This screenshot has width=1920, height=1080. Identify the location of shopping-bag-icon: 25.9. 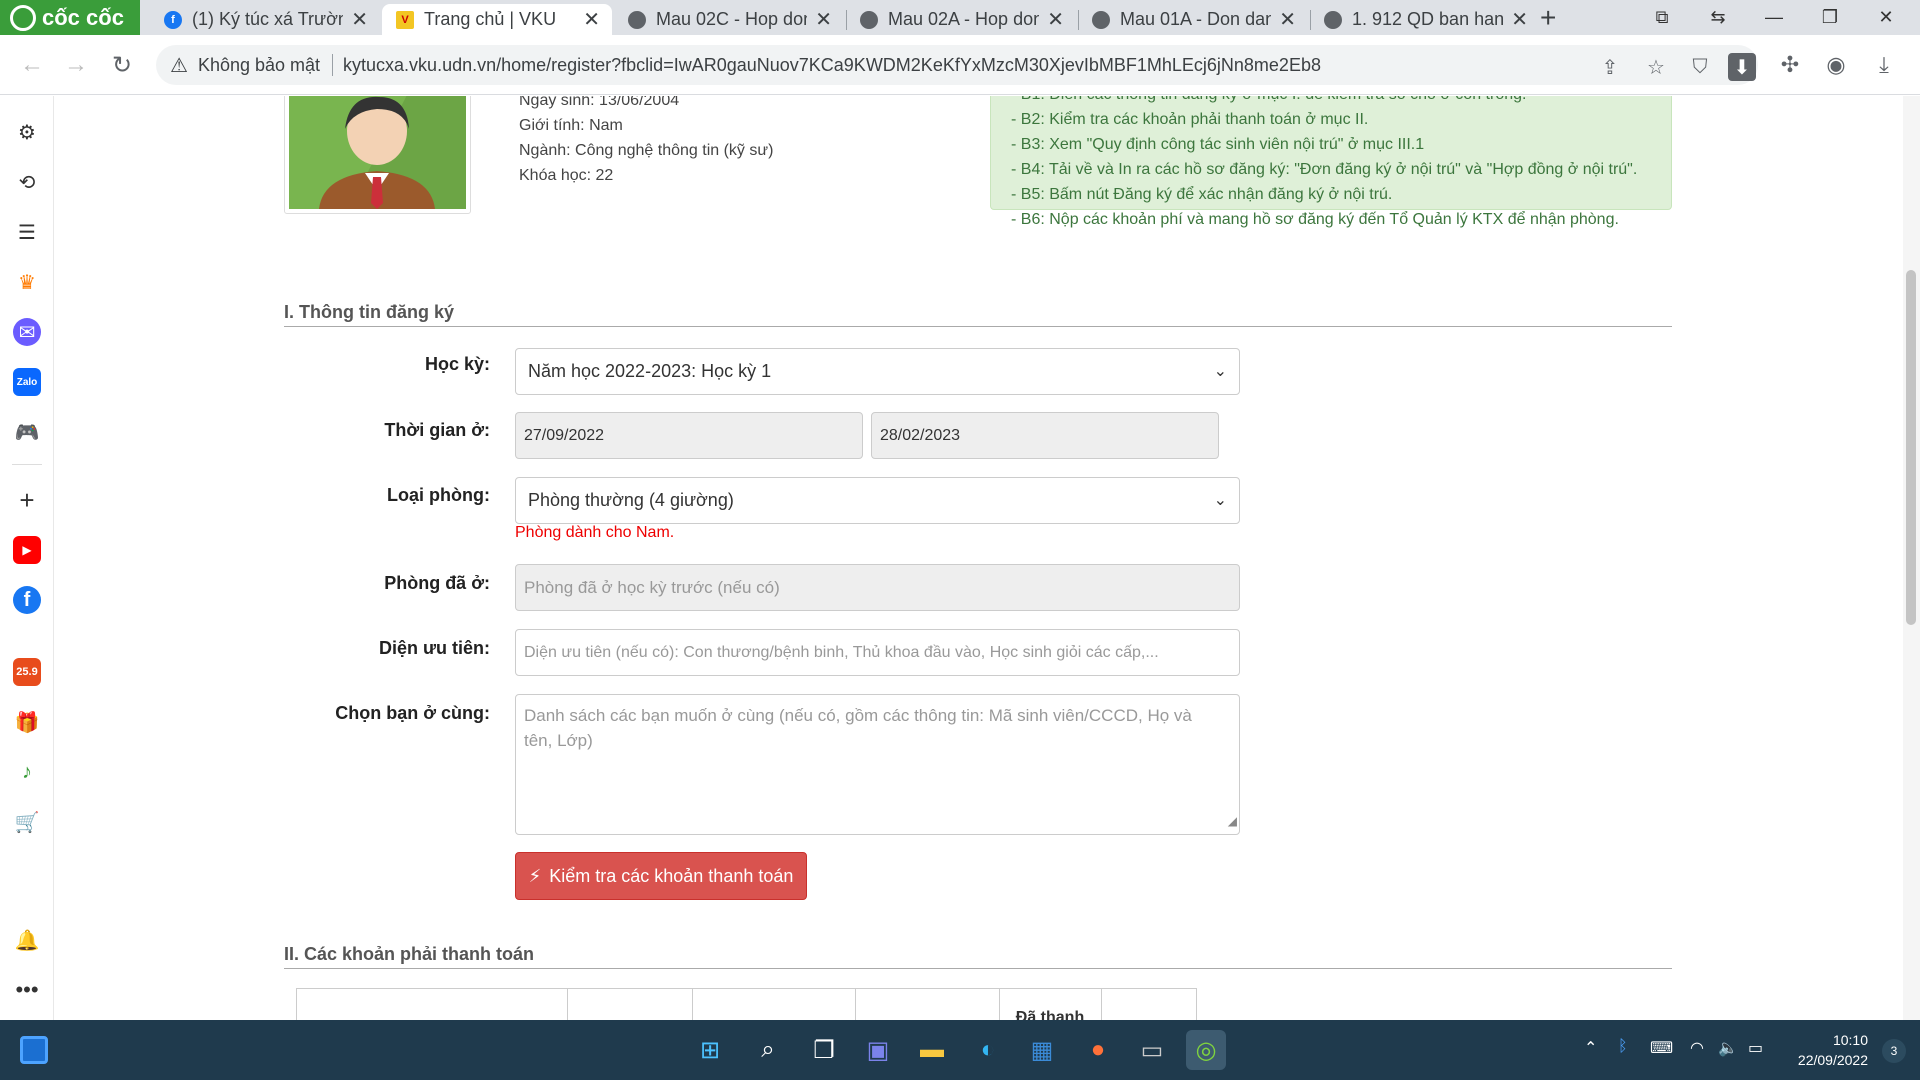
(27, 672).